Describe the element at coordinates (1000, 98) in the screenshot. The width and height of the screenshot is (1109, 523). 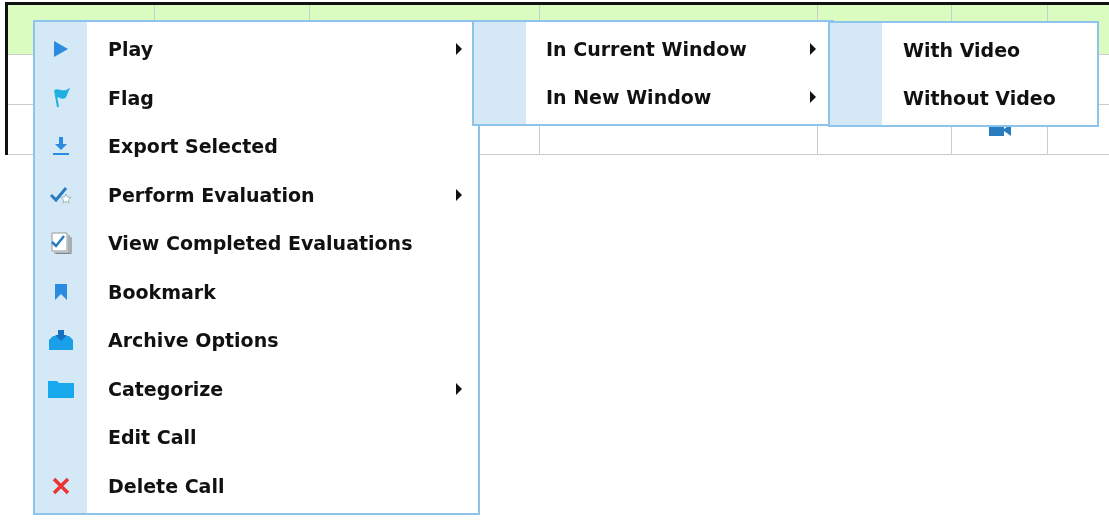
I see `menu-item: Without Video` at that location.